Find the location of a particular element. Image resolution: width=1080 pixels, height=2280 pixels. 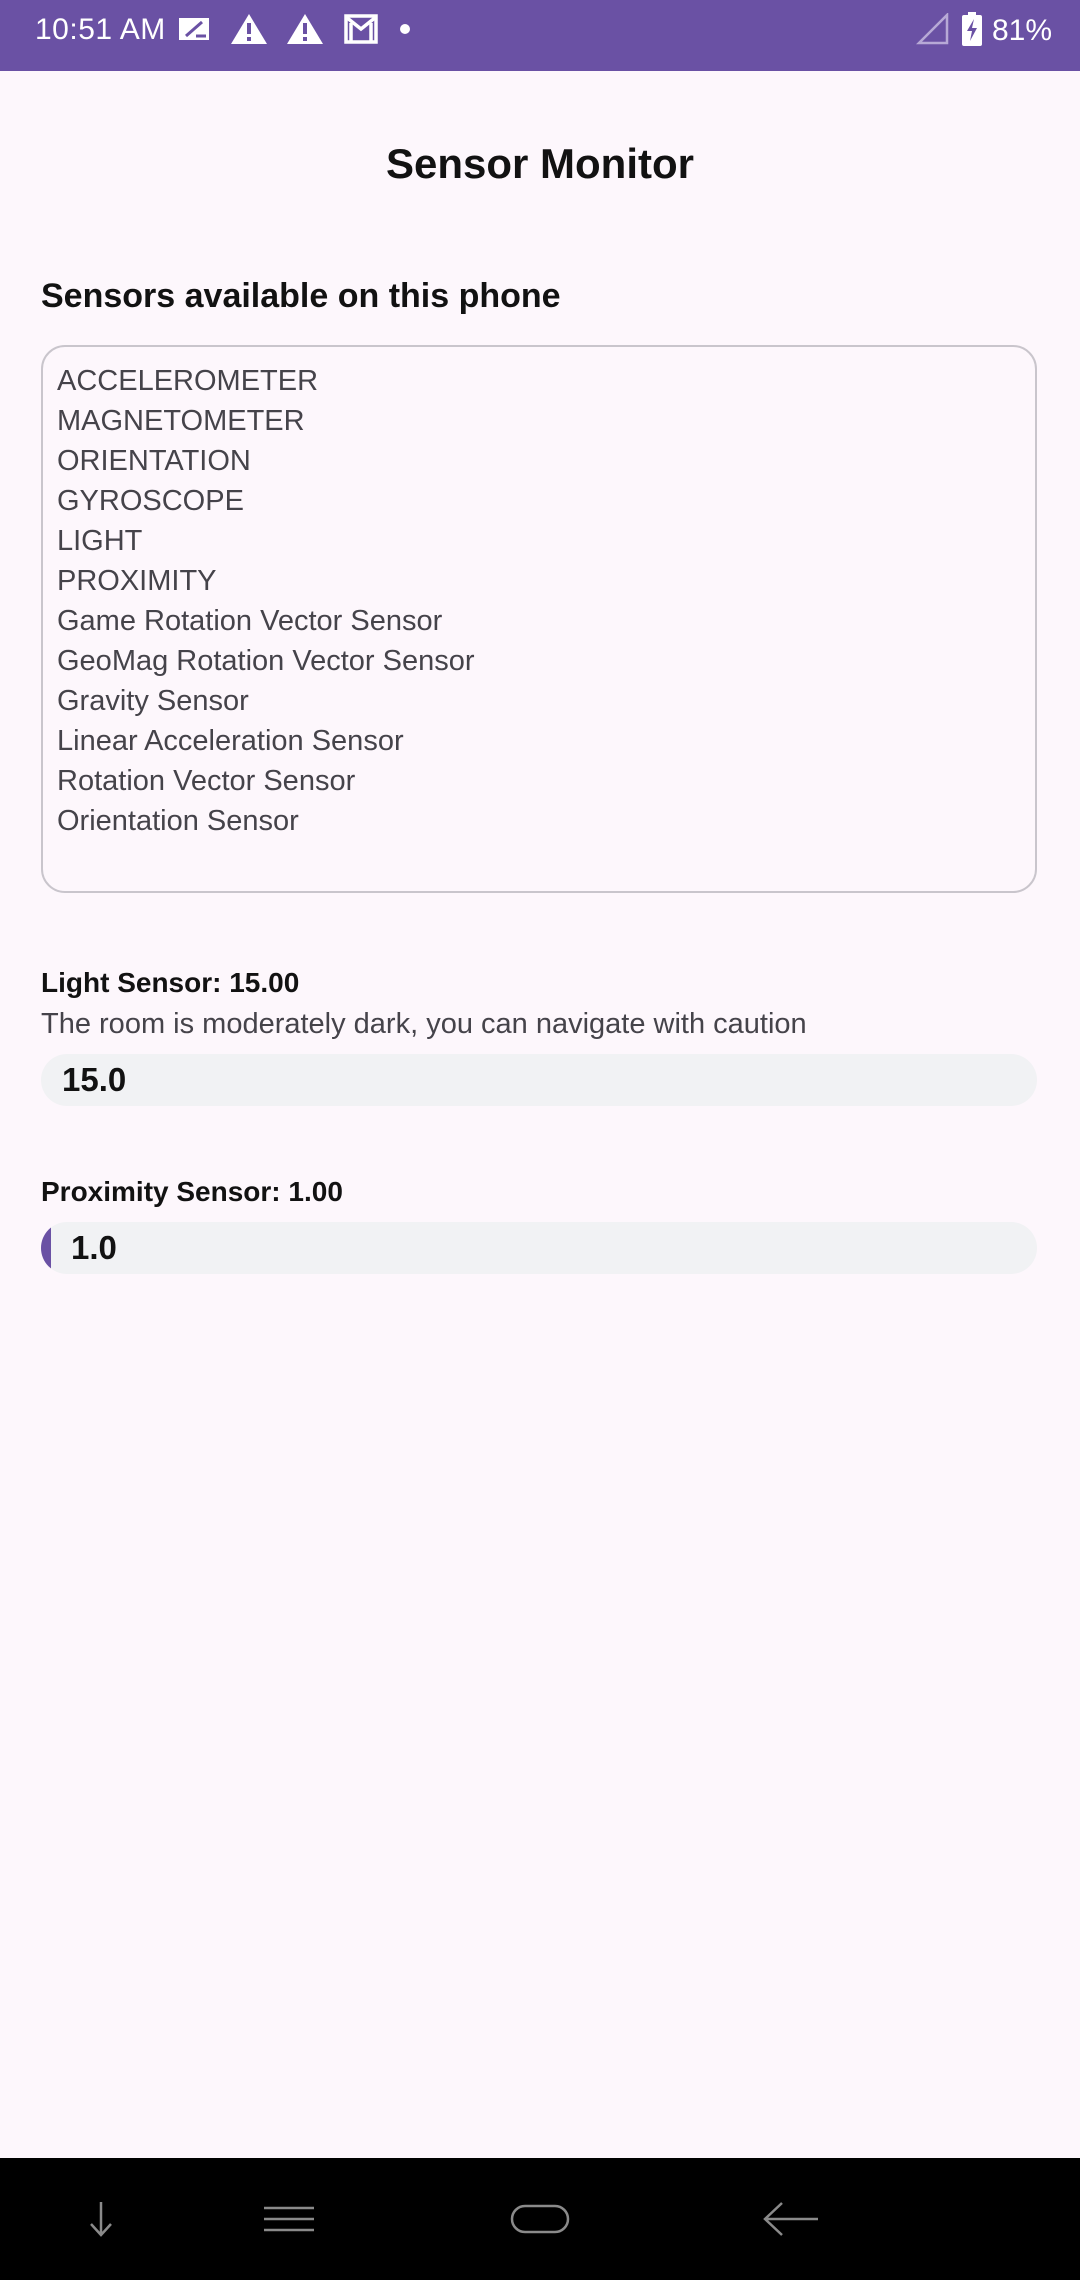

light-sensor-label: Light Sensor: 15.00 is located at coordinates (170, 982).